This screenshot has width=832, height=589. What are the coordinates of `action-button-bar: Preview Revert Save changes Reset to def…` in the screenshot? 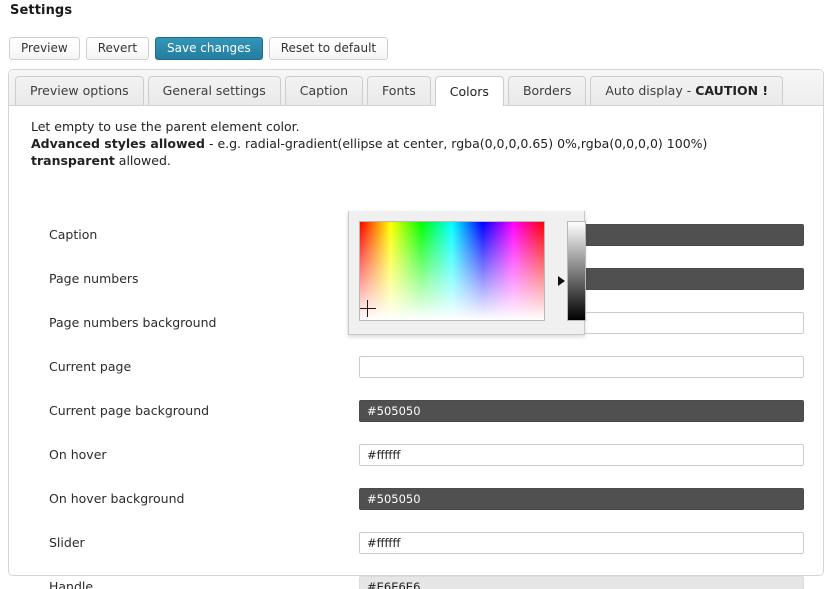 It's located at (199, 48).